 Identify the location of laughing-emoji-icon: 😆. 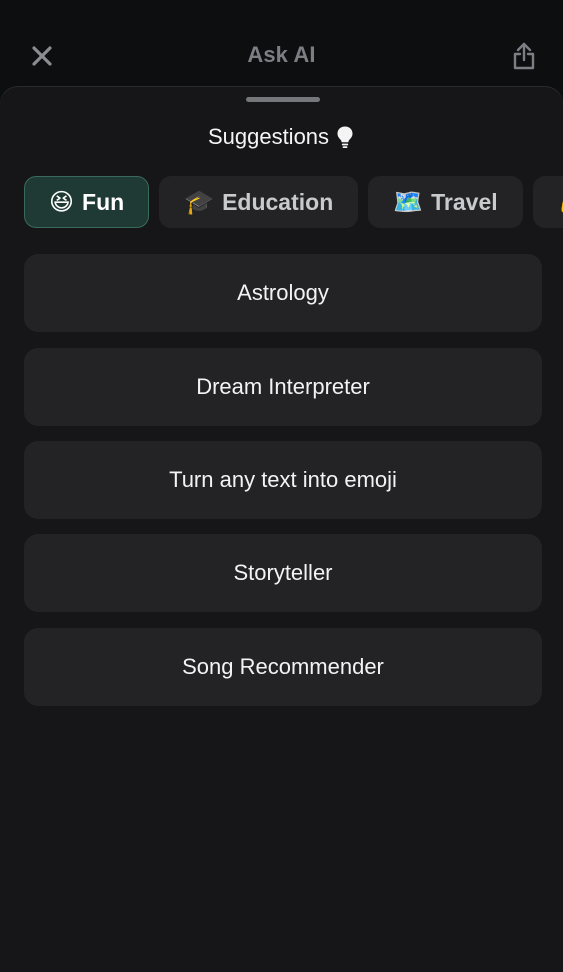
(62, 202).